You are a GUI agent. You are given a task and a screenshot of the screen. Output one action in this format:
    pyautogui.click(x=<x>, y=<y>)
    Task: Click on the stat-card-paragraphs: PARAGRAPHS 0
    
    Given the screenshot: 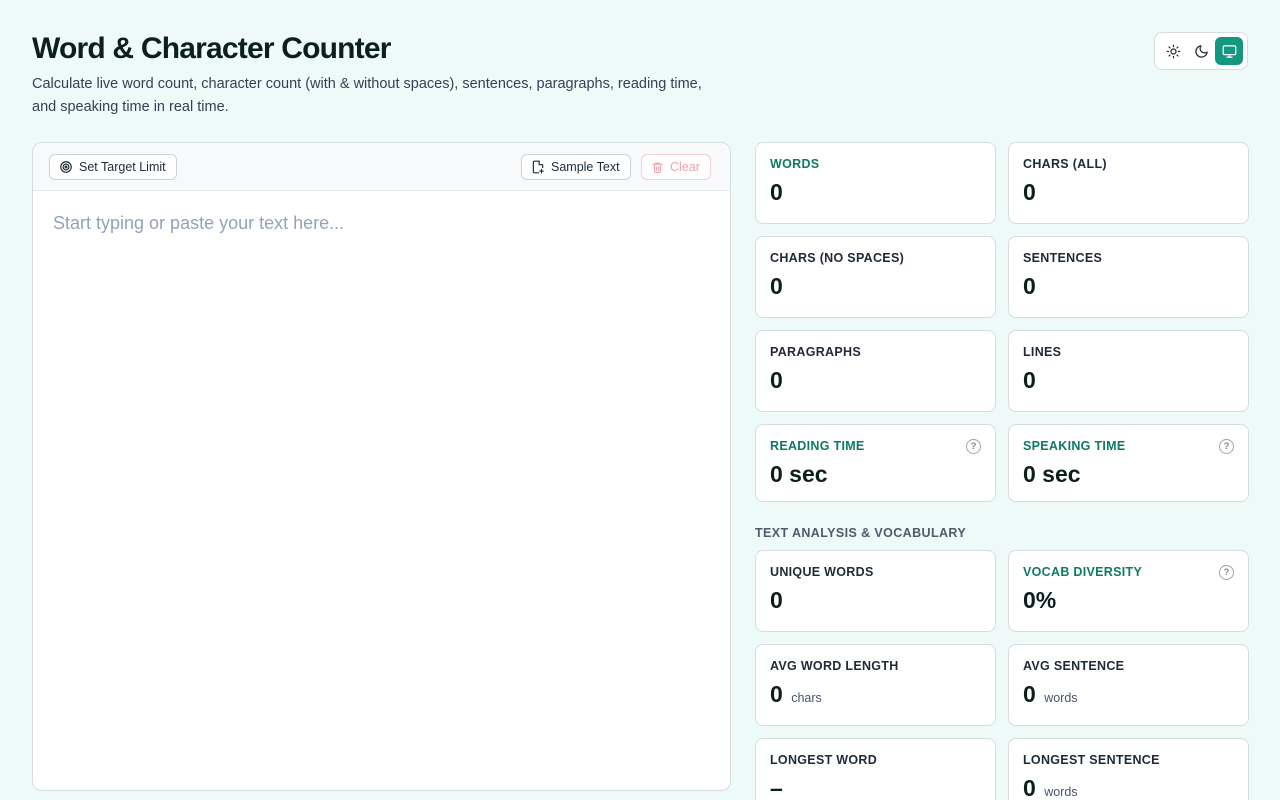 What is the action you would take?
    pyautogui.click(x=875, y=371)
    